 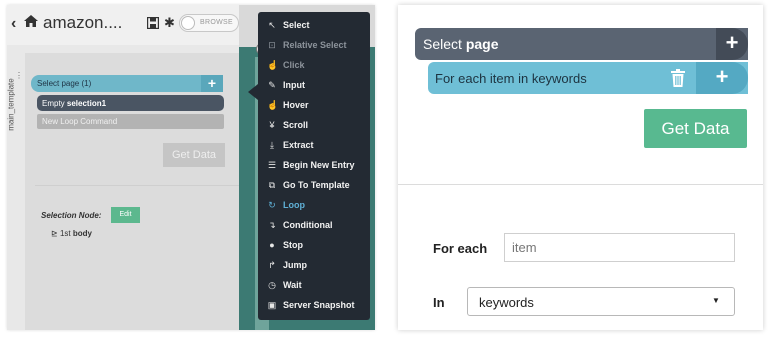 What do you see at coordinates (272, 265) in the screenshot?
I see `jump-arrow-icon: ↱` at bounding box center [272, 265].